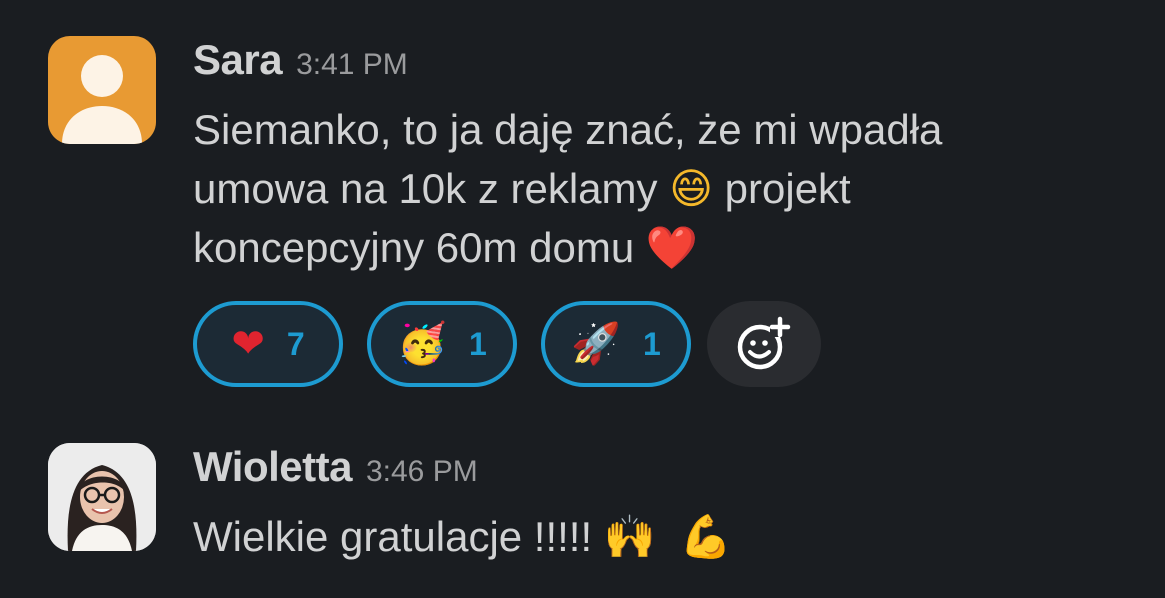  Describe the element at coordinates (691, 188) in the screenshot. I see `grinning-face-emoji: 😄` at that location.